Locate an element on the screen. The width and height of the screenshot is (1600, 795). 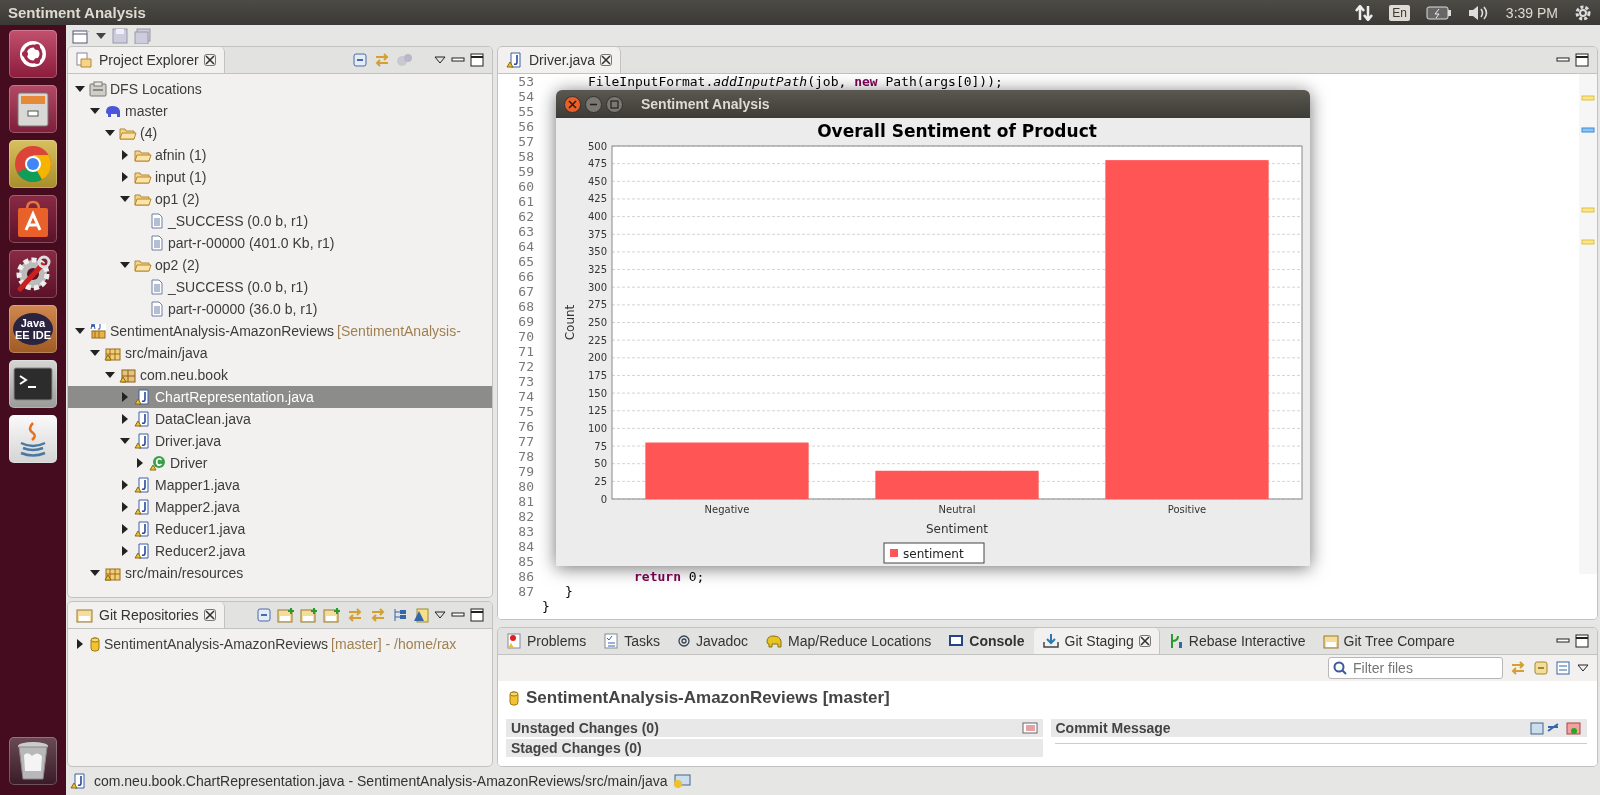
new-wizard-icon is located at coordinates (81, 35).